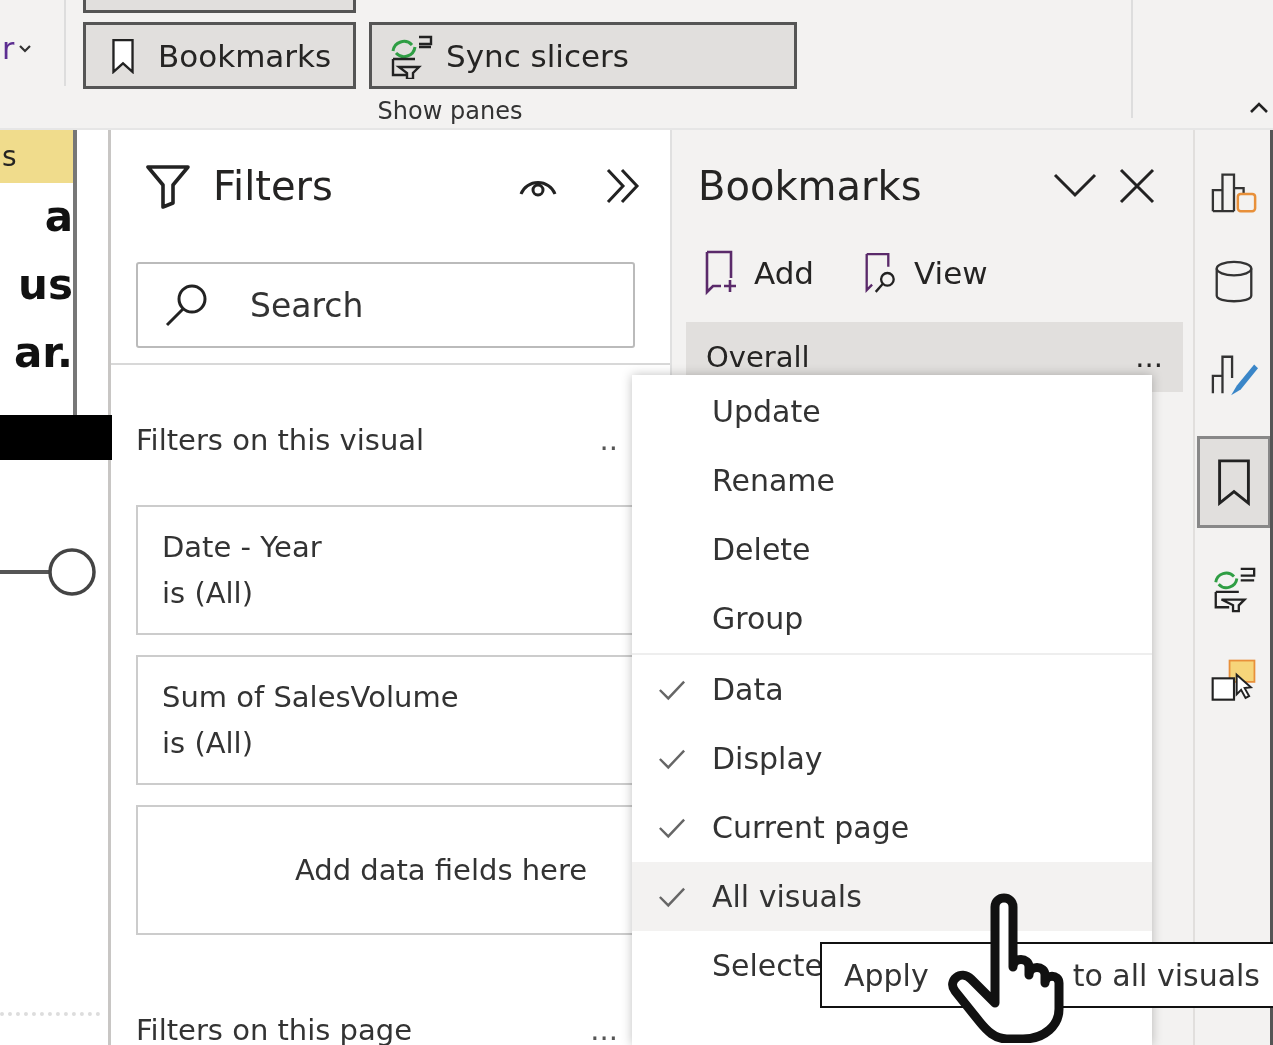 This screenshot has height=1045, width=1273. What do you see at coordinates (9, 156) in the screenshot?
I see `visual-title: s` at bounding box center [9, 156].